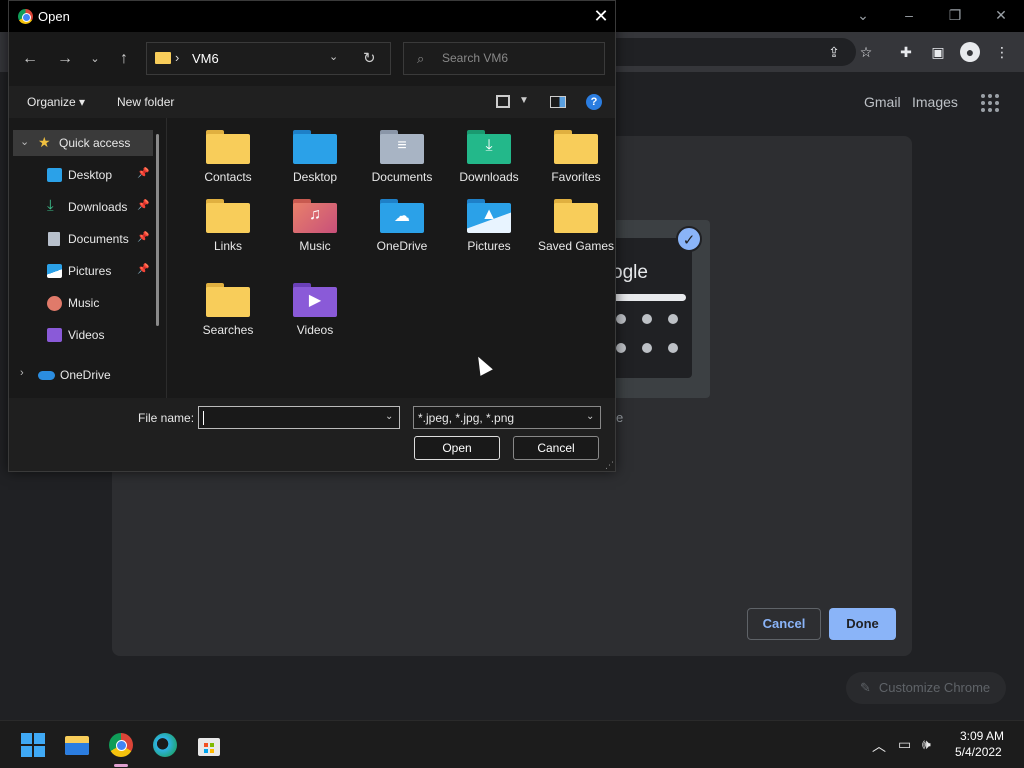  Describe the element at coordinates (865, 687) in the screenshot. I see `pencil-icon: ✎` at that location.